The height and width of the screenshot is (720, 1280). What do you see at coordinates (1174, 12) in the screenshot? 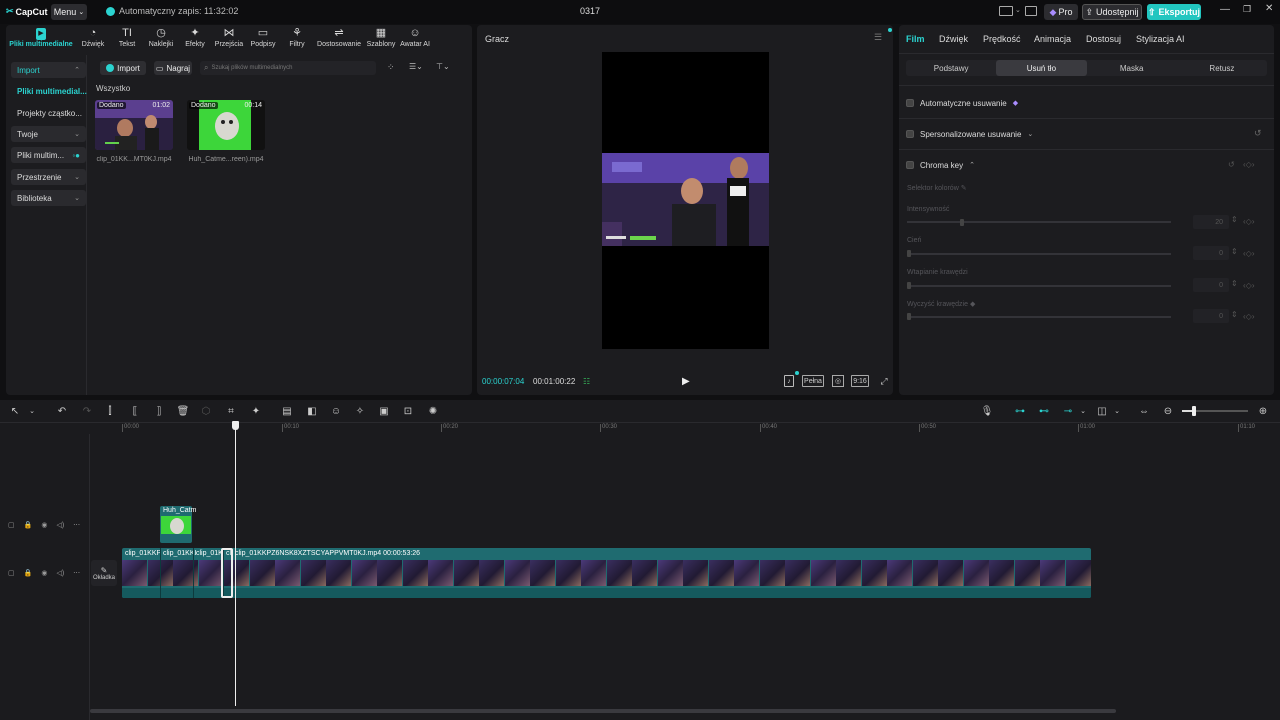
I see `export-button: ⇧ Eksportuj` at bounding box center [1174, 12].